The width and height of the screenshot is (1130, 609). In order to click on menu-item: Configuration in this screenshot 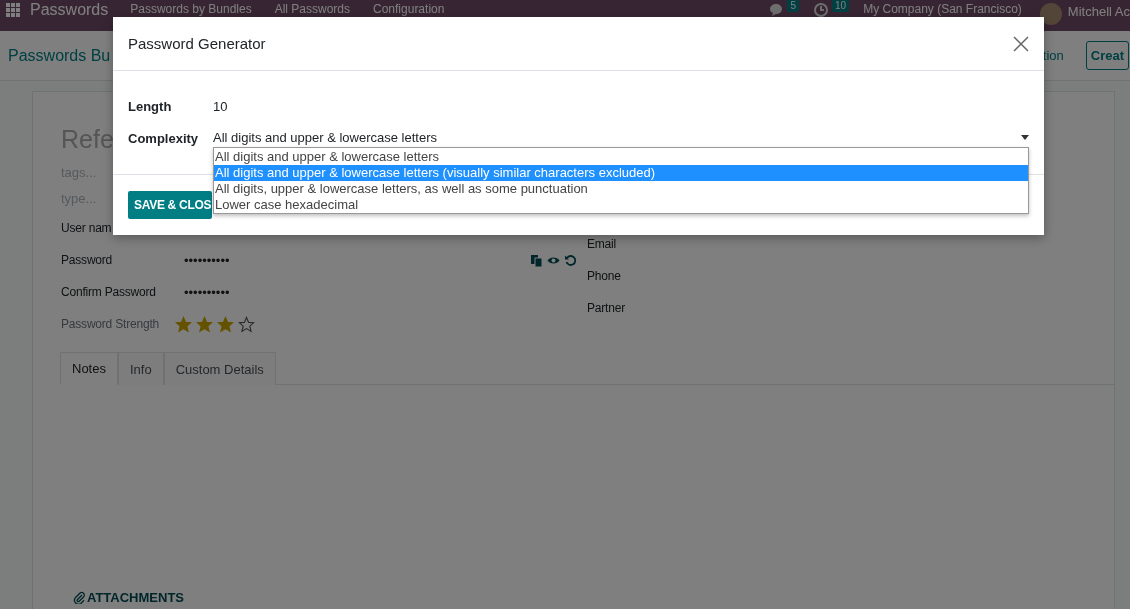, I will do `click(409, 9)`.